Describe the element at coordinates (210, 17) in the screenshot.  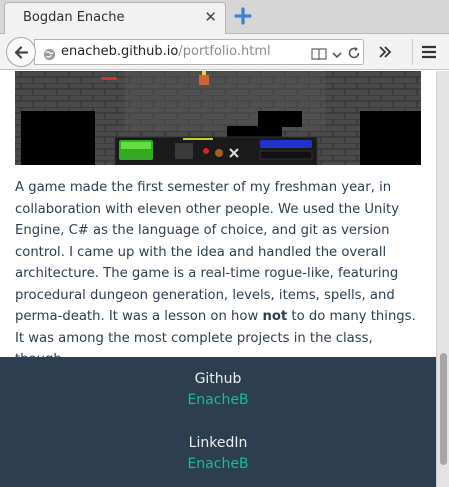
I see `close-icon: ✕` at that location.